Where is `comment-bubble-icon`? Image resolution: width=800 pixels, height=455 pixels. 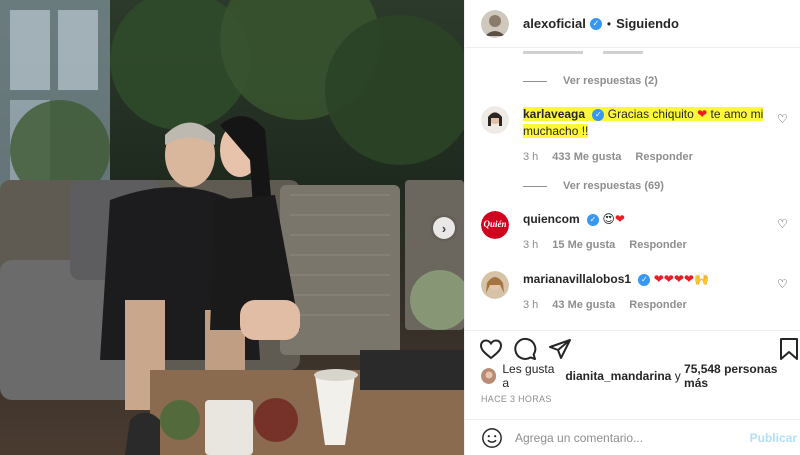 comment-bubble-icon is located at coordinates (525, 349).